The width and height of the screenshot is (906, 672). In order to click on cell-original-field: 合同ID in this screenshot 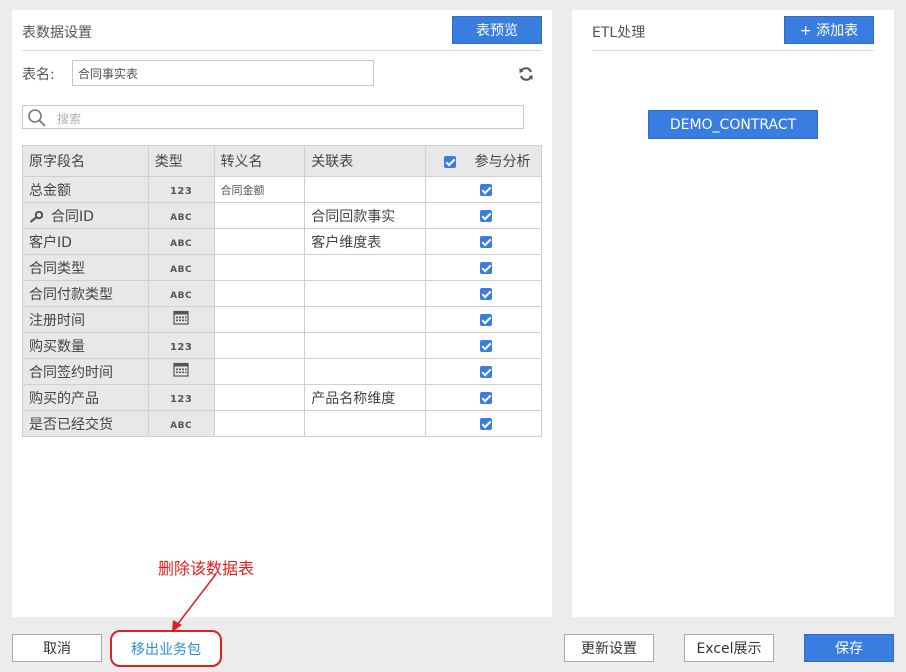, I will do `click(85, 215)`.